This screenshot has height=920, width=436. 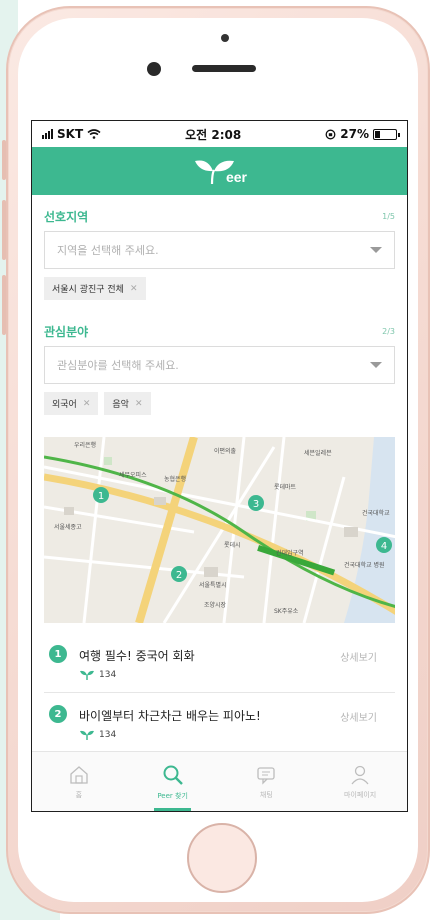 What do you see at coordinates (290, 553) in the screenshot?
I see `map-label: 건대입구역` at bounding box center [290, 553].